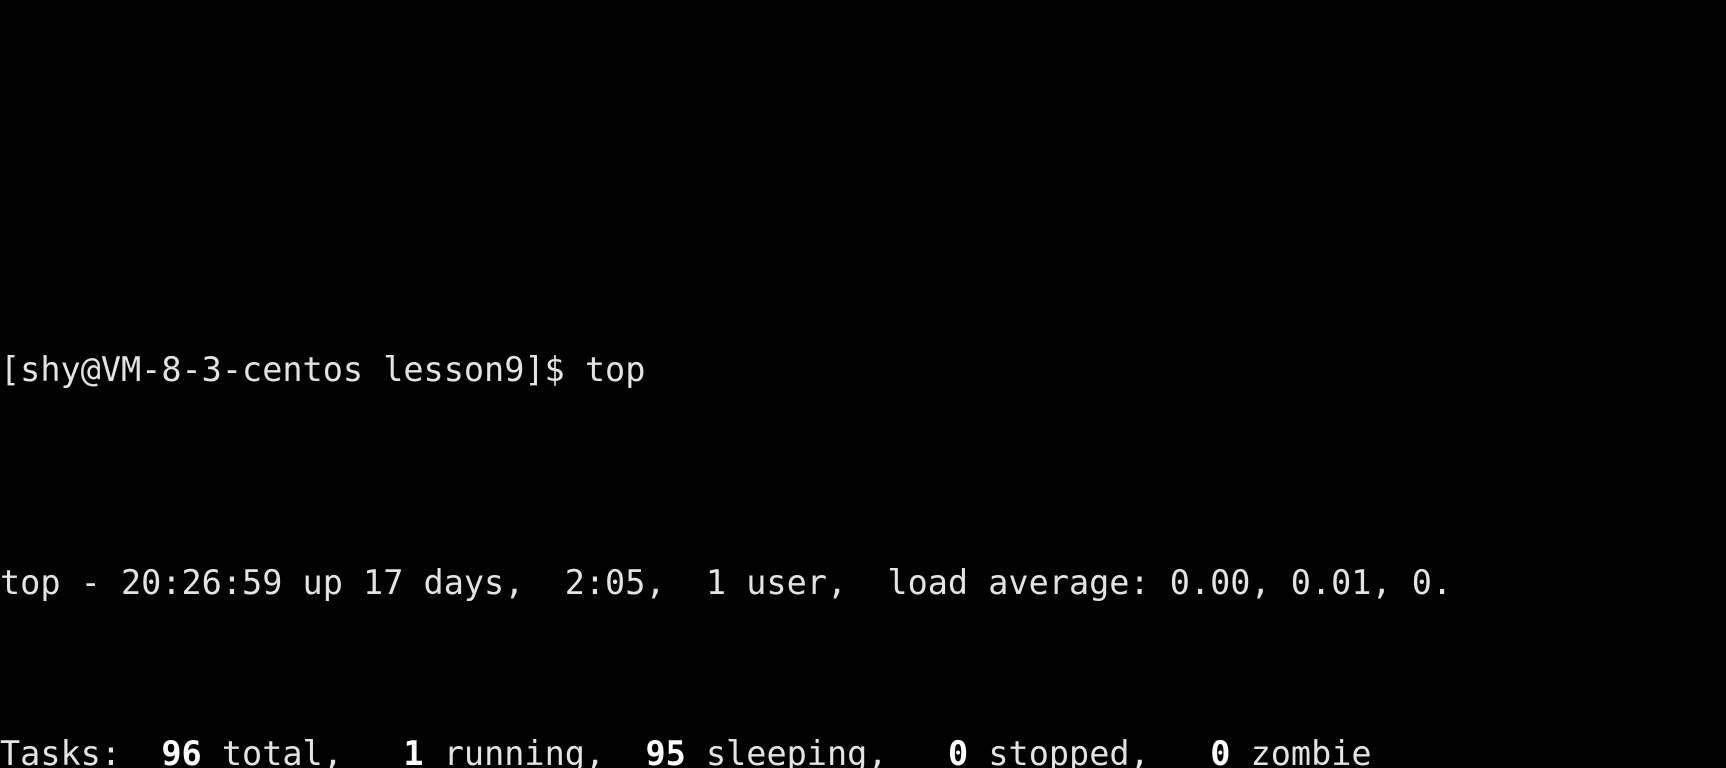  What do you see at coordinates (181, 750) in the screenshot?
I see `tasks-total-value: 96` at bounding box center [181, 750].